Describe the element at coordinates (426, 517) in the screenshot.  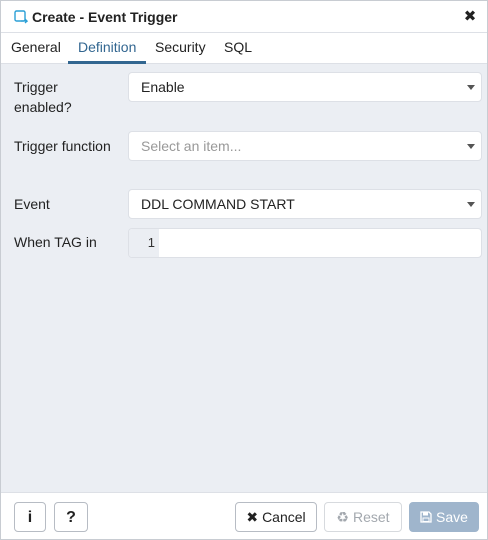
I see `floppy-disk-icon` at that location.